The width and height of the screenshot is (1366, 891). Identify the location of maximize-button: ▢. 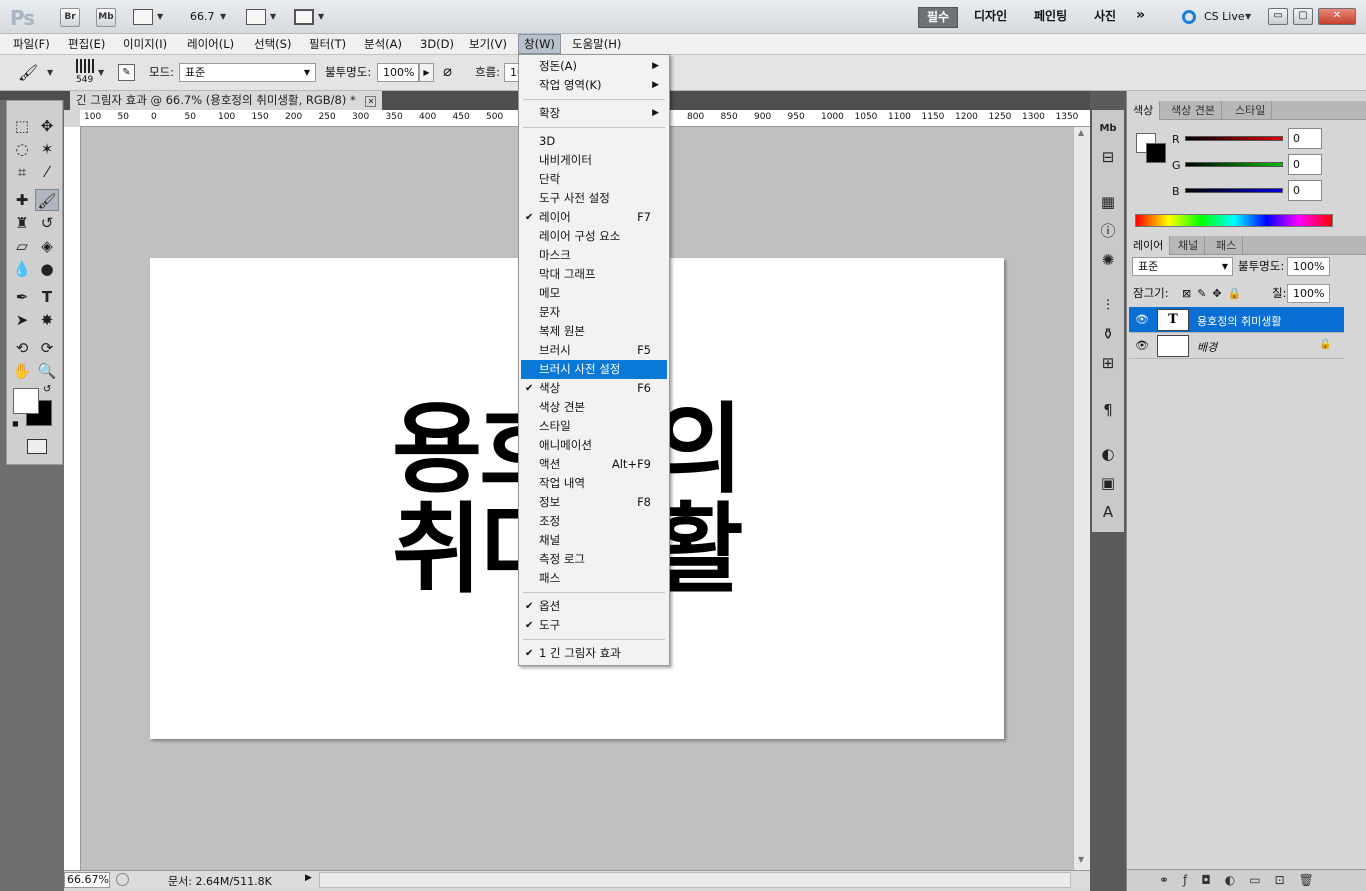
(1303, 16).